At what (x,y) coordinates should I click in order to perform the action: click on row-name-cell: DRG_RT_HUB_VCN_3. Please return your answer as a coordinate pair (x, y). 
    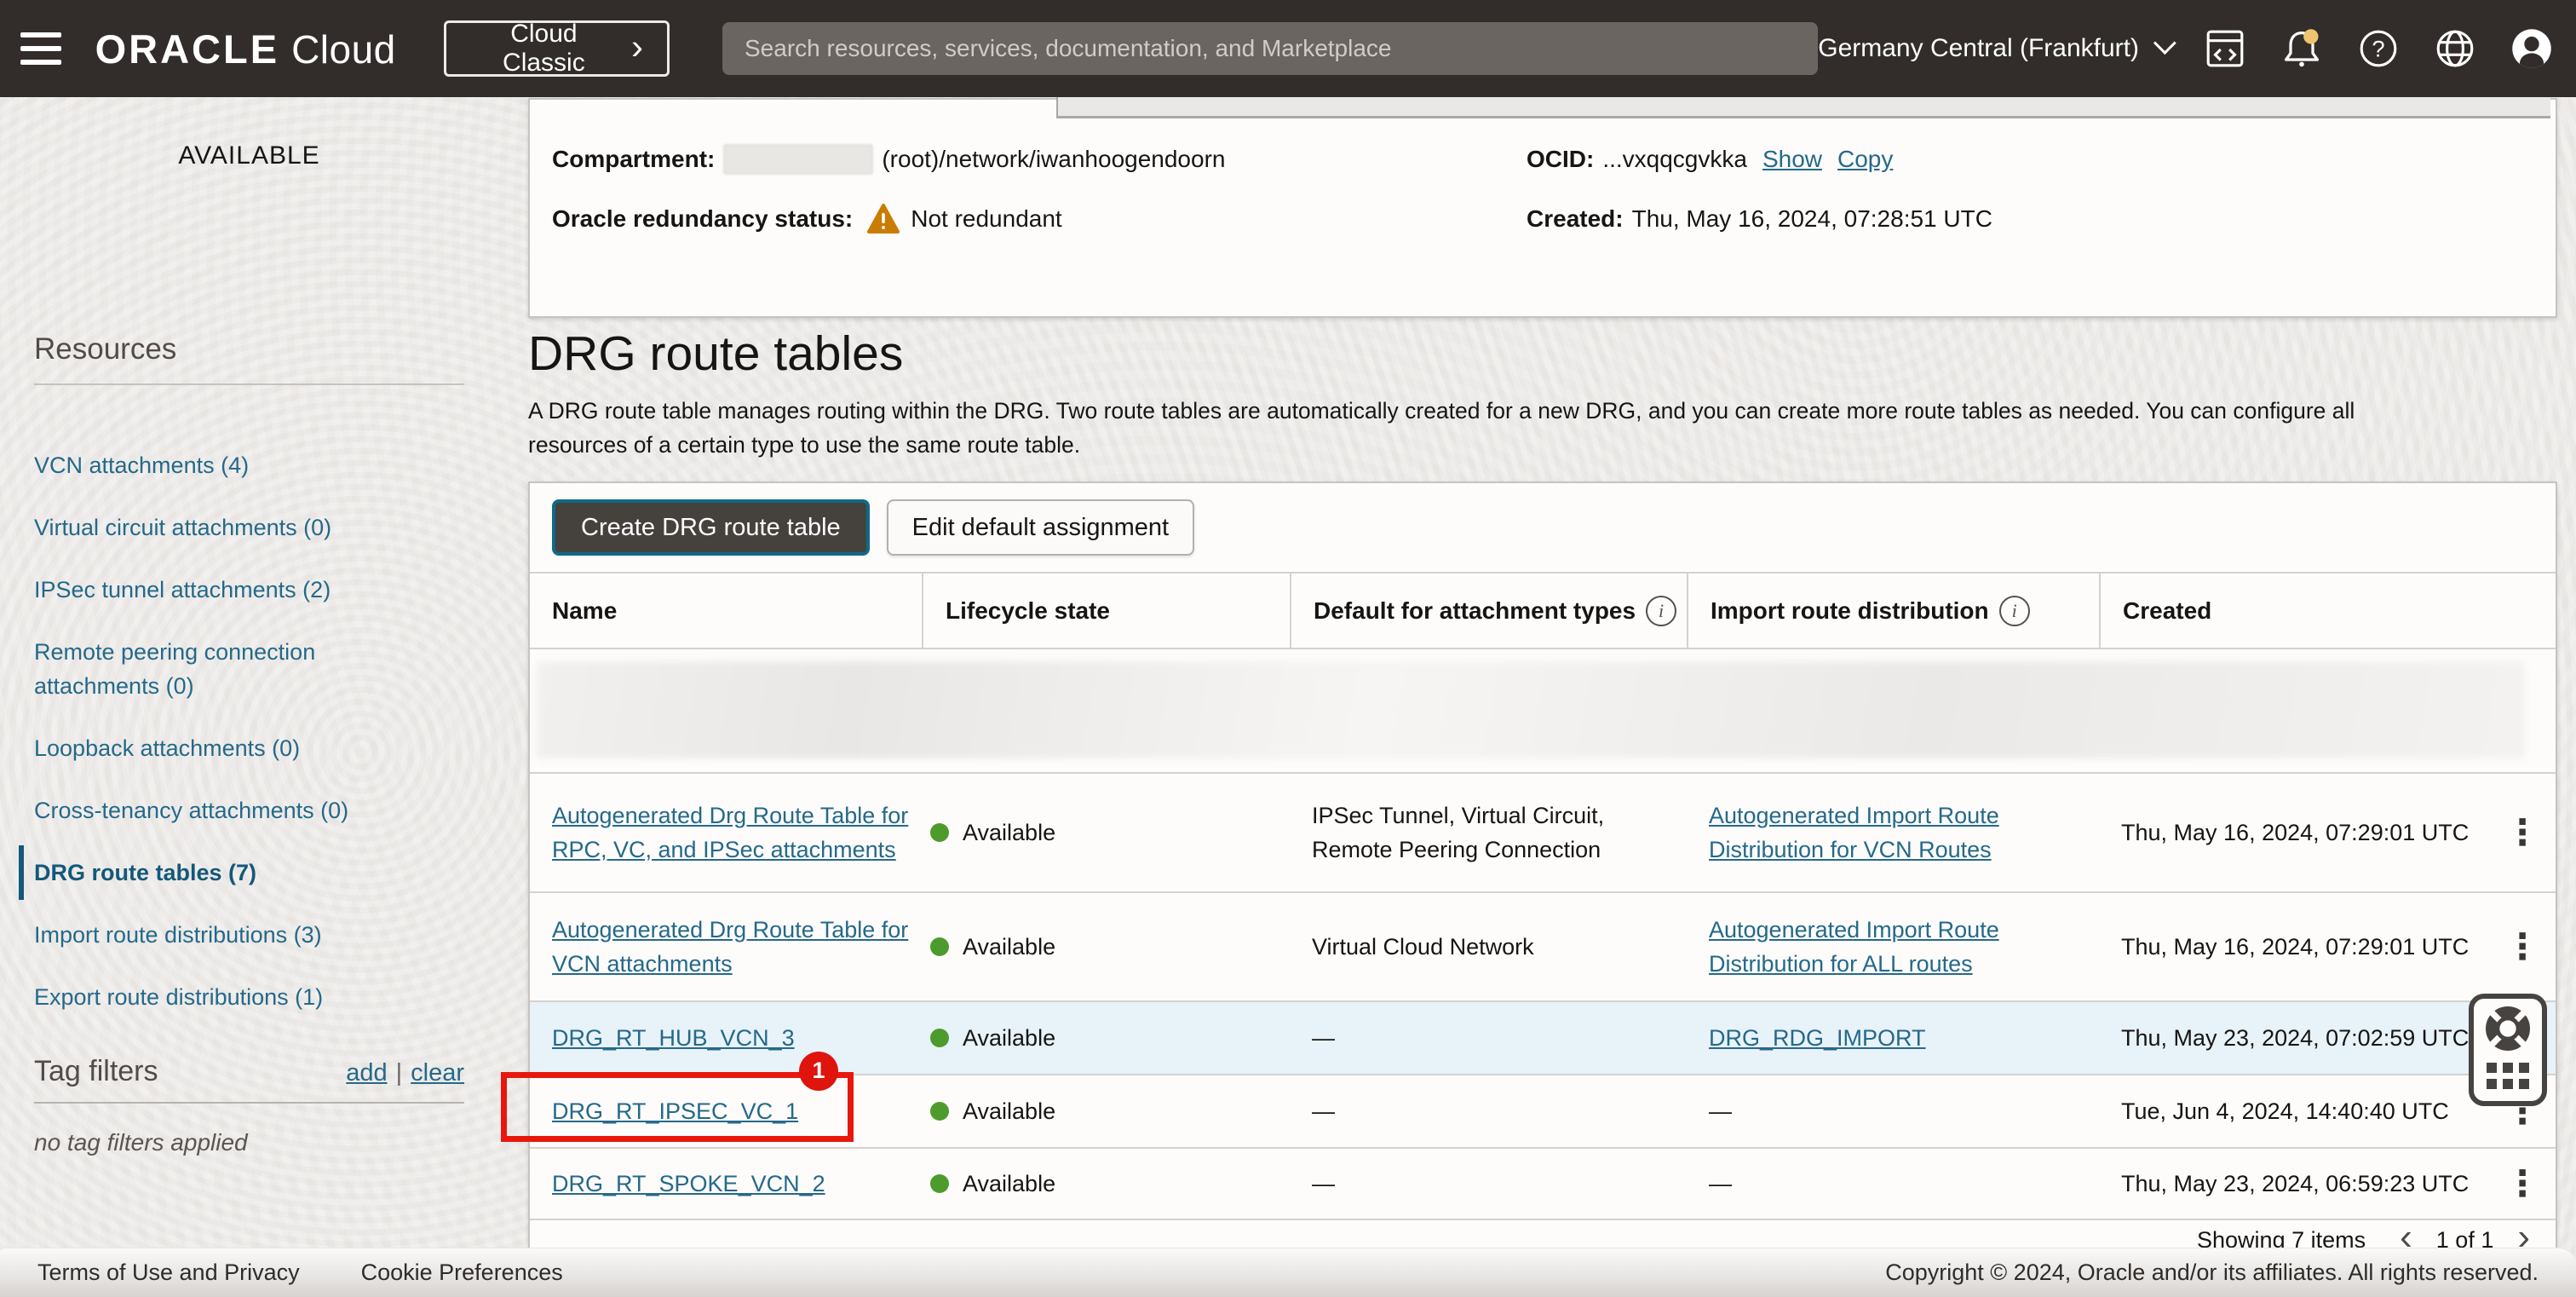
    Looking at the image, I should click on (726, 1038).